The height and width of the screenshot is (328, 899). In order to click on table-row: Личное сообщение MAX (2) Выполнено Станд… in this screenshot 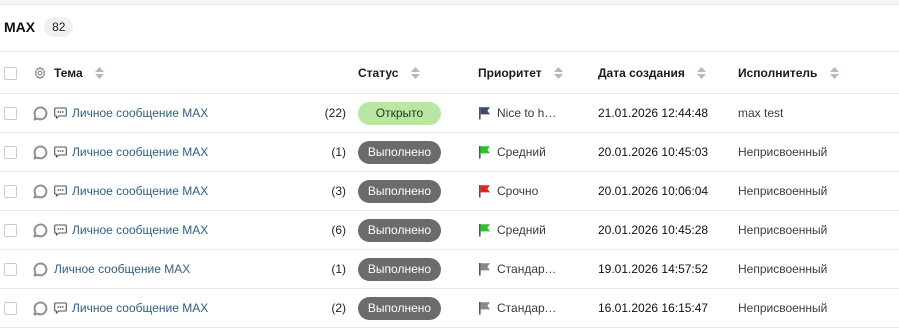, I will do `click(449, 308)`.